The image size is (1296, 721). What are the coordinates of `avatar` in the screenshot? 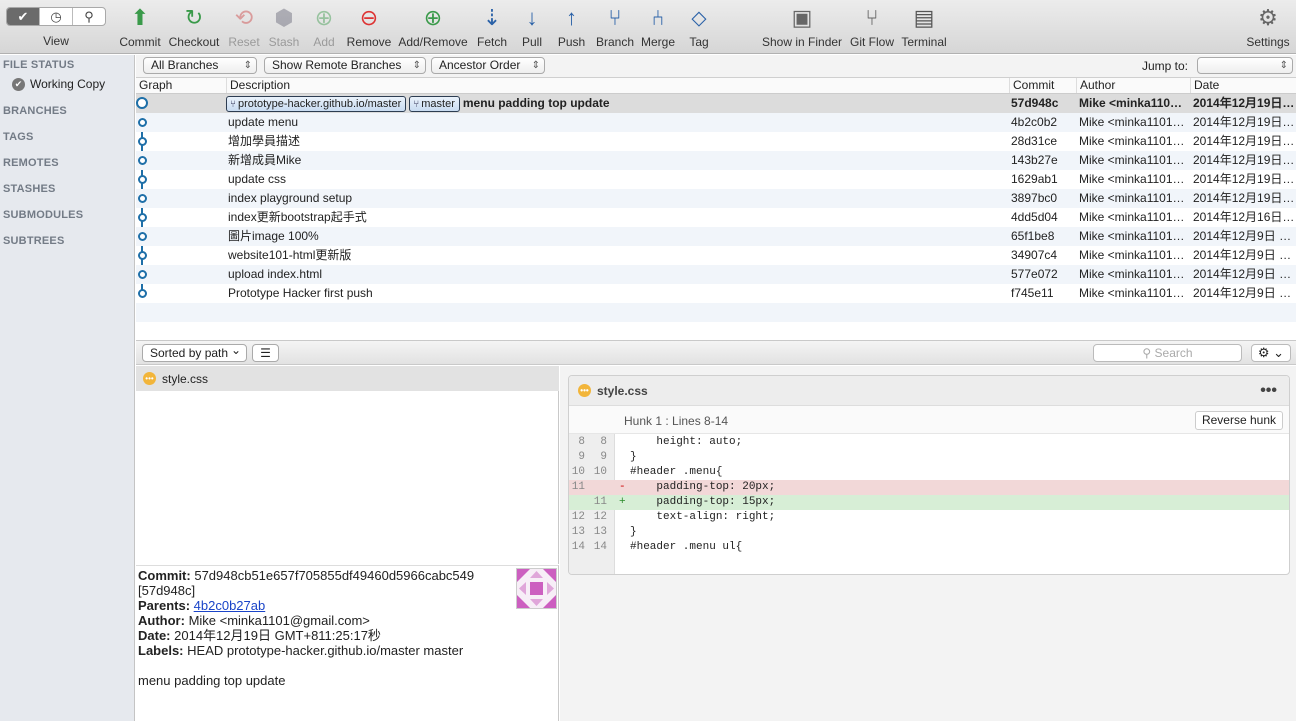 It's located at (536, 588).